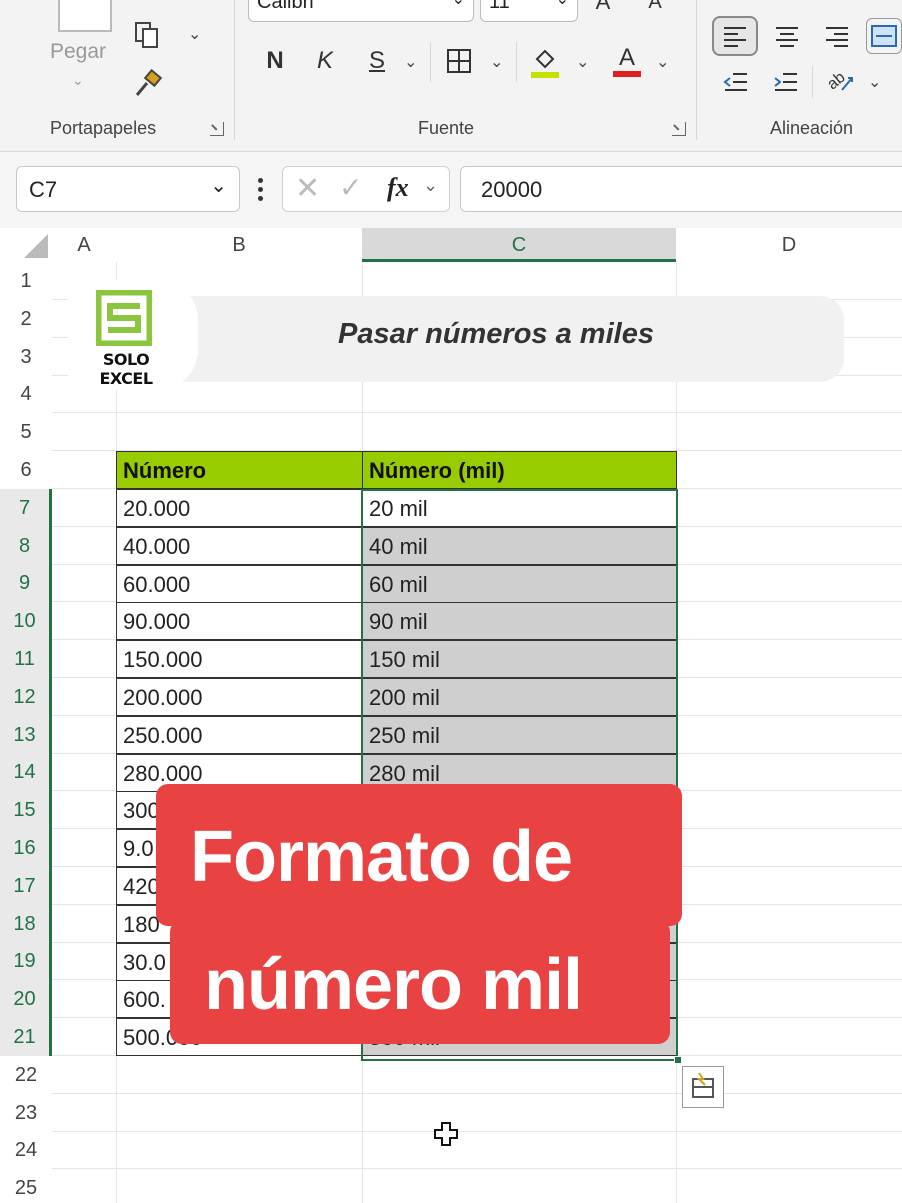  Describe the element at coordinates (26, 810) in the screenshot. I see `row-header: 15` at that location.